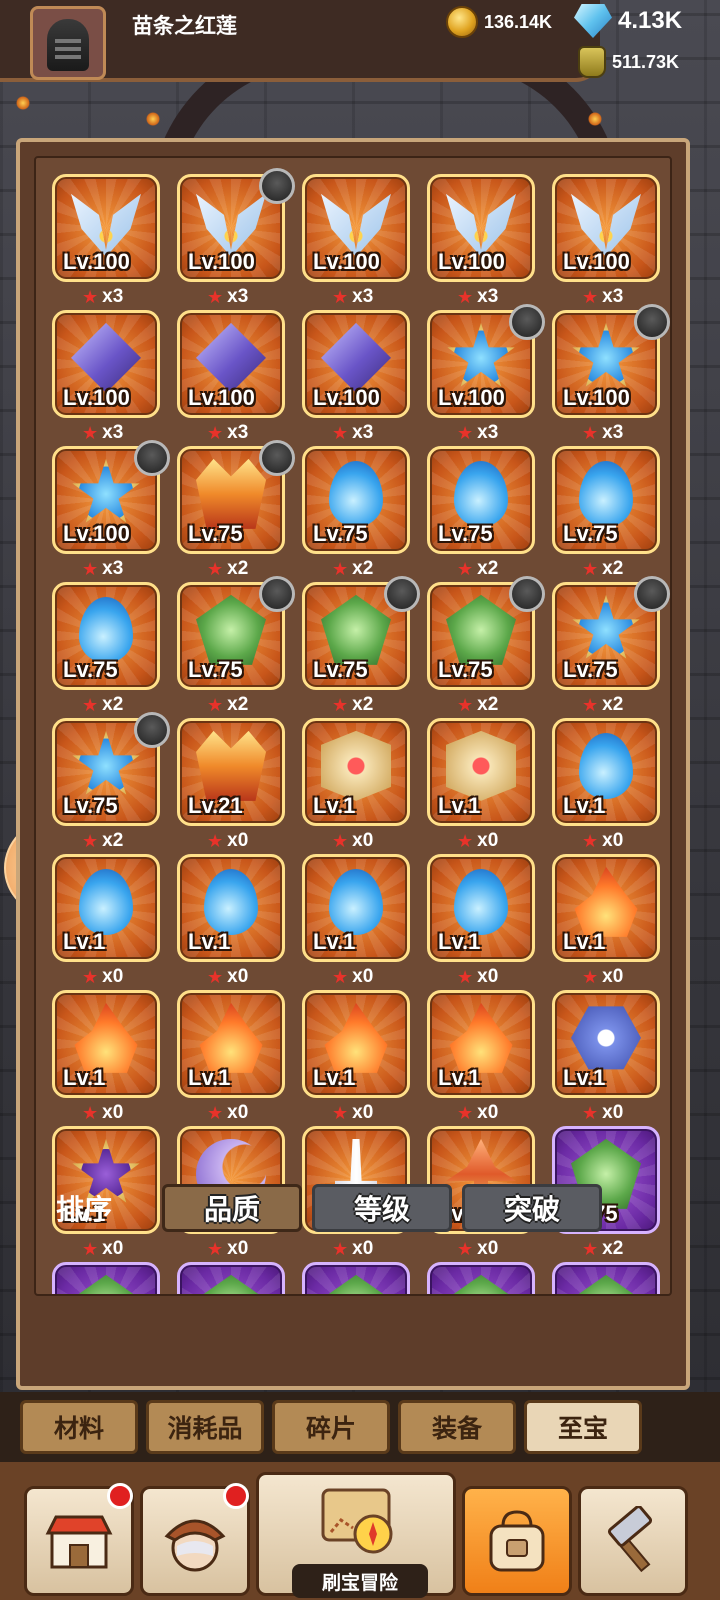 Image resolution: width=720 pixels, height=1600 pixels. Describe the element at coordinates (106, 490) in the screenshot. I see `star-icon` at that location.